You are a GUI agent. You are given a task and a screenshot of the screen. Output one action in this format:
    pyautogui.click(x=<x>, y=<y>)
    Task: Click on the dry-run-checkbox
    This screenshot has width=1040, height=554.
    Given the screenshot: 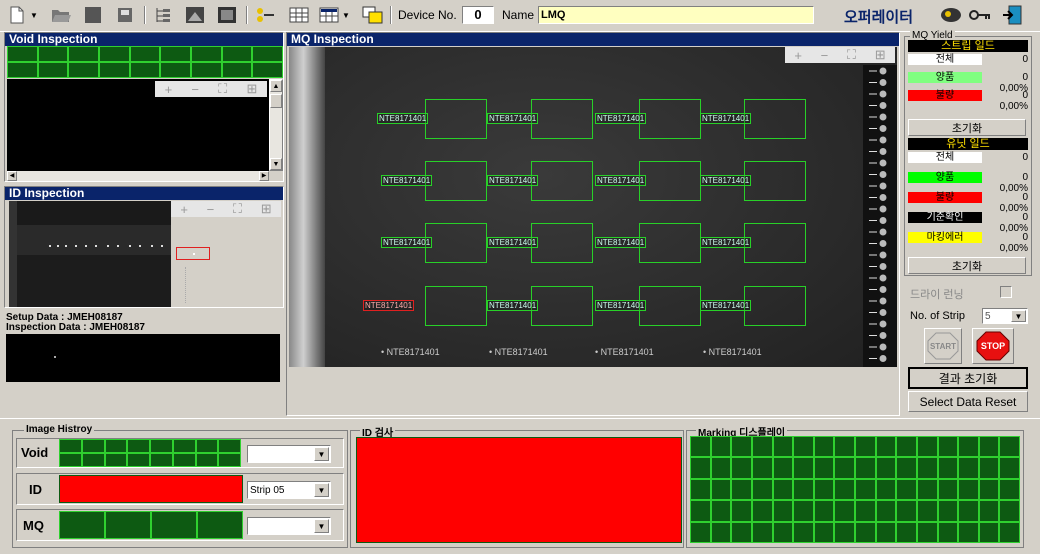 What is the action you would take?
    pyautogui.click(x=1006, y=292)
    